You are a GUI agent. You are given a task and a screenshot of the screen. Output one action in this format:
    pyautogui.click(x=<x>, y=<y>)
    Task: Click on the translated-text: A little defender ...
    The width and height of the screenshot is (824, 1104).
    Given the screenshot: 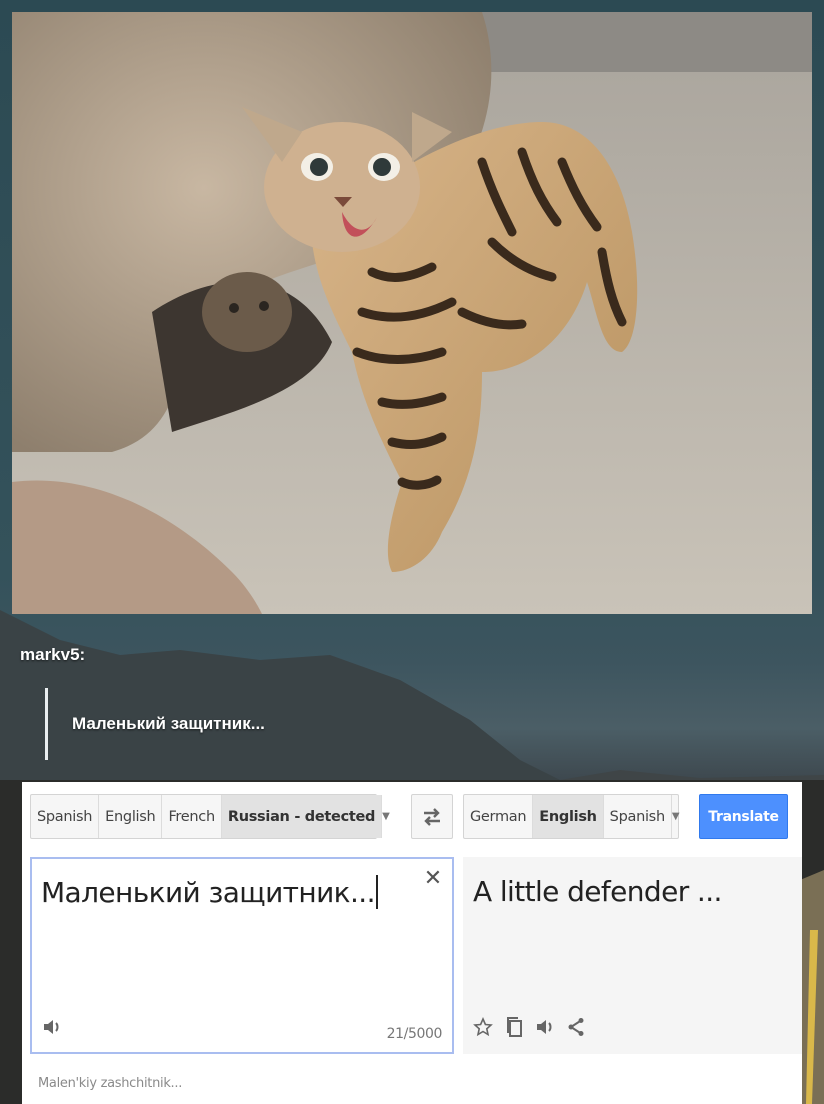 What is the action you would take?
    pyautogui.click(x=597, y=891)
    